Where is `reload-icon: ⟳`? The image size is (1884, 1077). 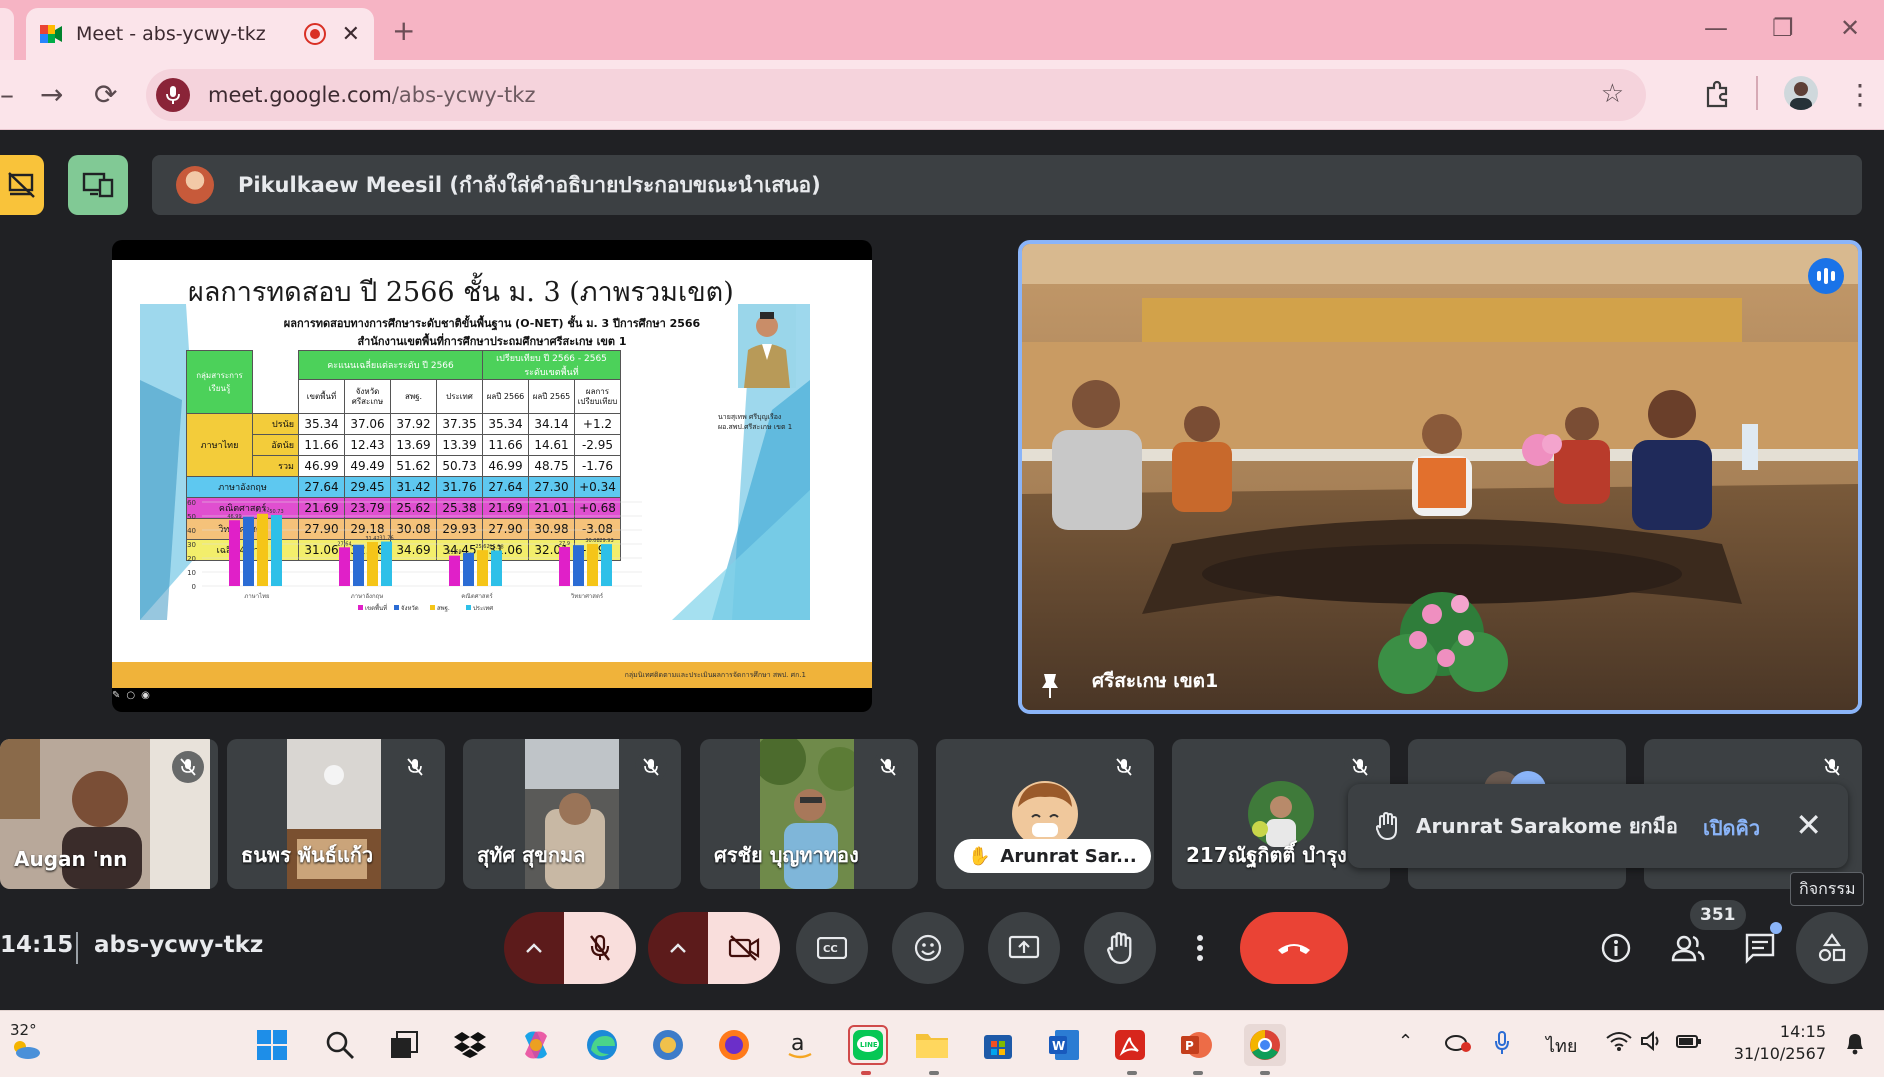 reload-icon: ⟳ is located at coordinates (105, 94).